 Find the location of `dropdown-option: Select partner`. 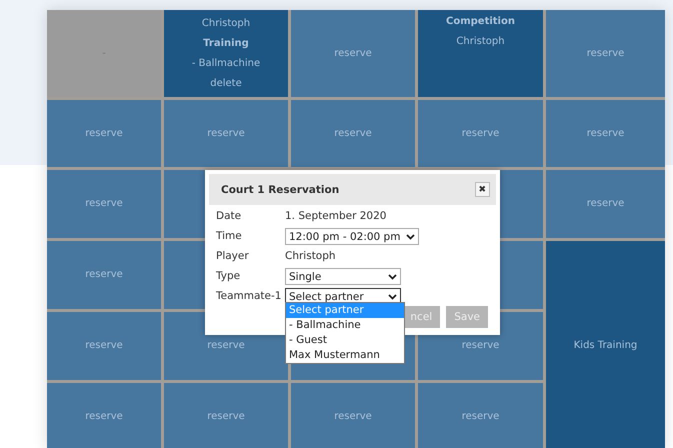

dropdown-option: Select partner is located at coordinates (345, 310).